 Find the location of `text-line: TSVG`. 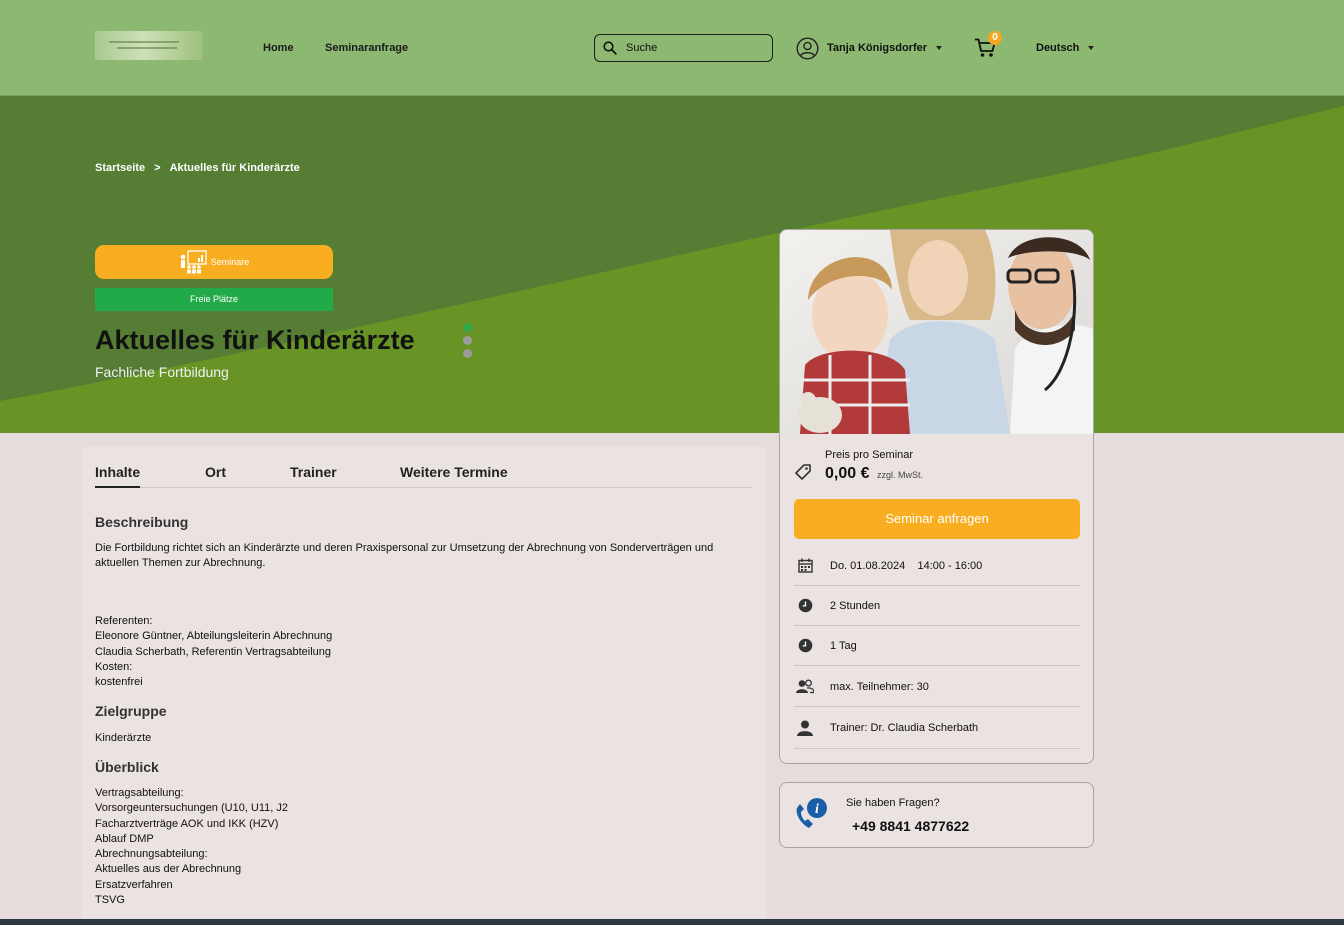

text-line: TSVG is located at coordinates (110, 900).